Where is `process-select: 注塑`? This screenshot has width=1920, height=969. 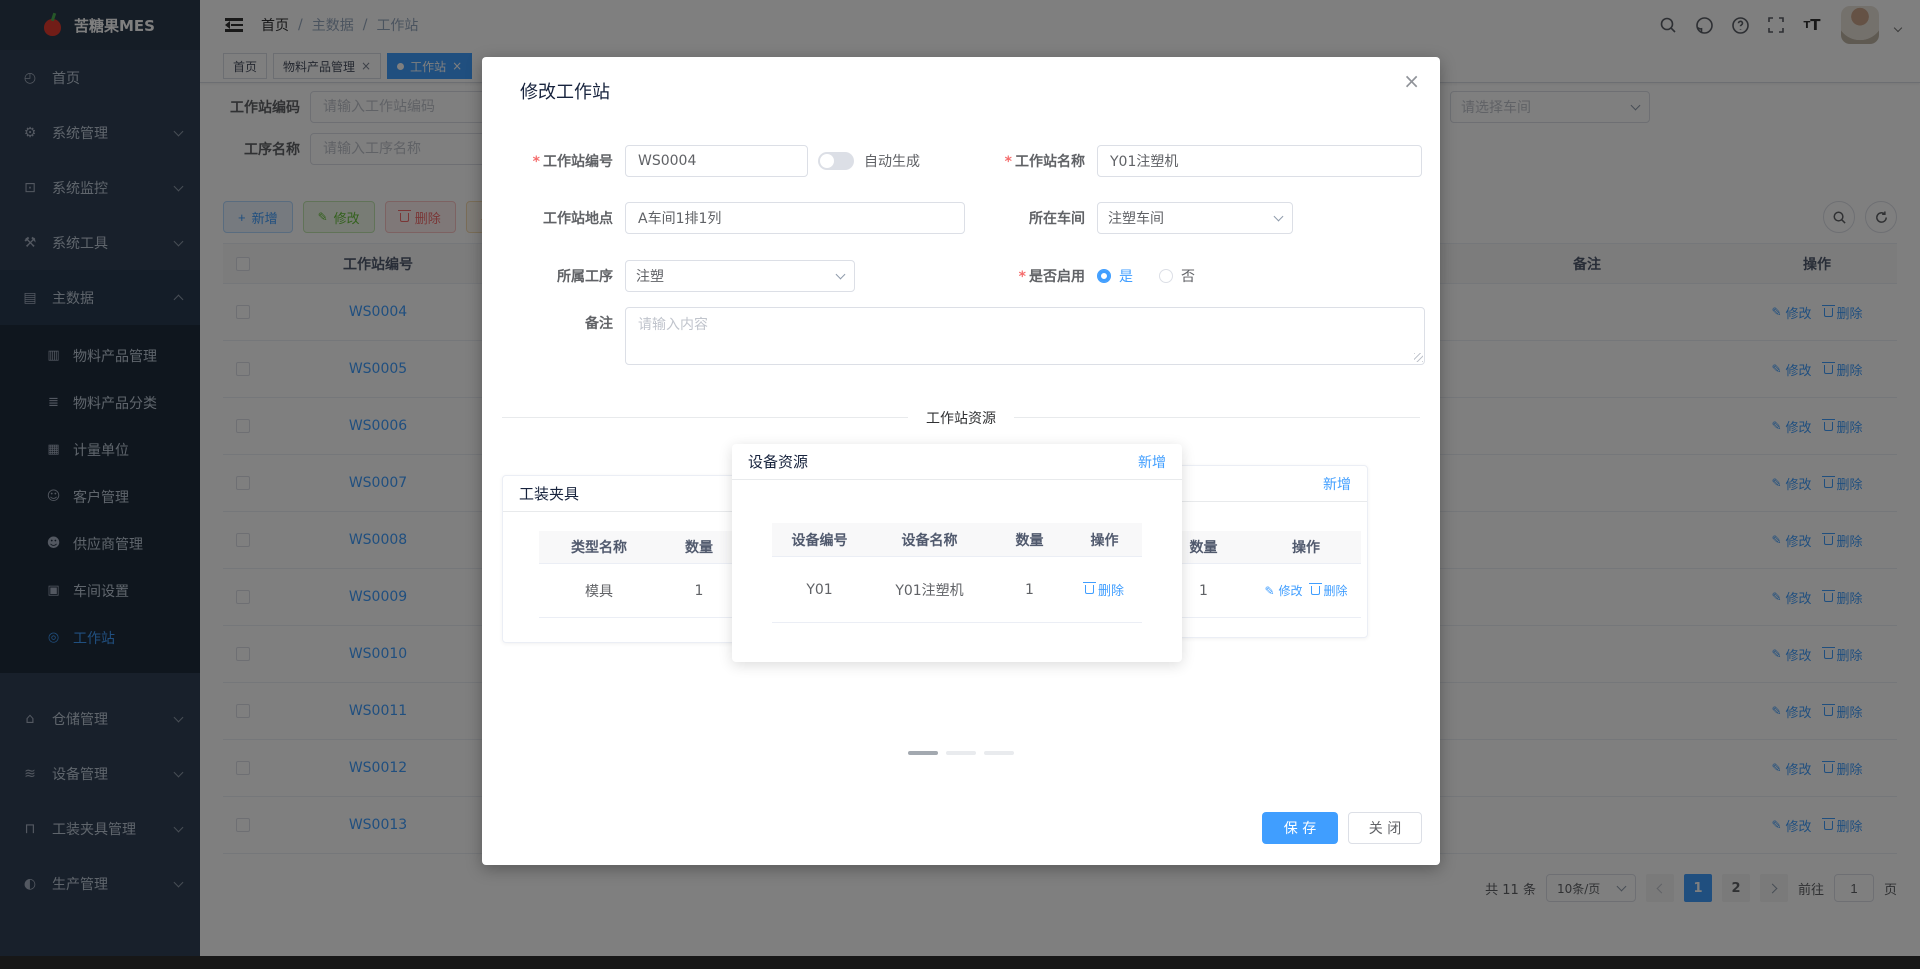
process-select: 注塑 is located at coordinates (740, 276).